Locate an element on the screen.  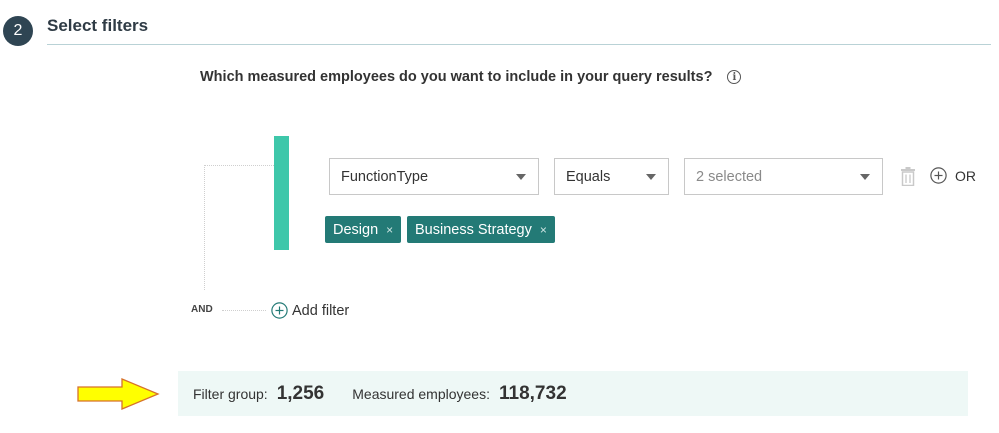
chip-label: Business Strategy is located at coordinates (473, 229).